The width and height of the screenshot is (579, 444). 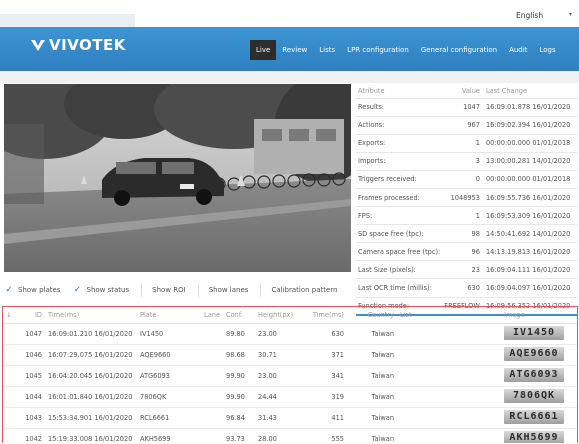 What do you see at coordinates (279, 418) in the screenshot?
I see `result-height: 31.43` at bounding box center [279, 418].